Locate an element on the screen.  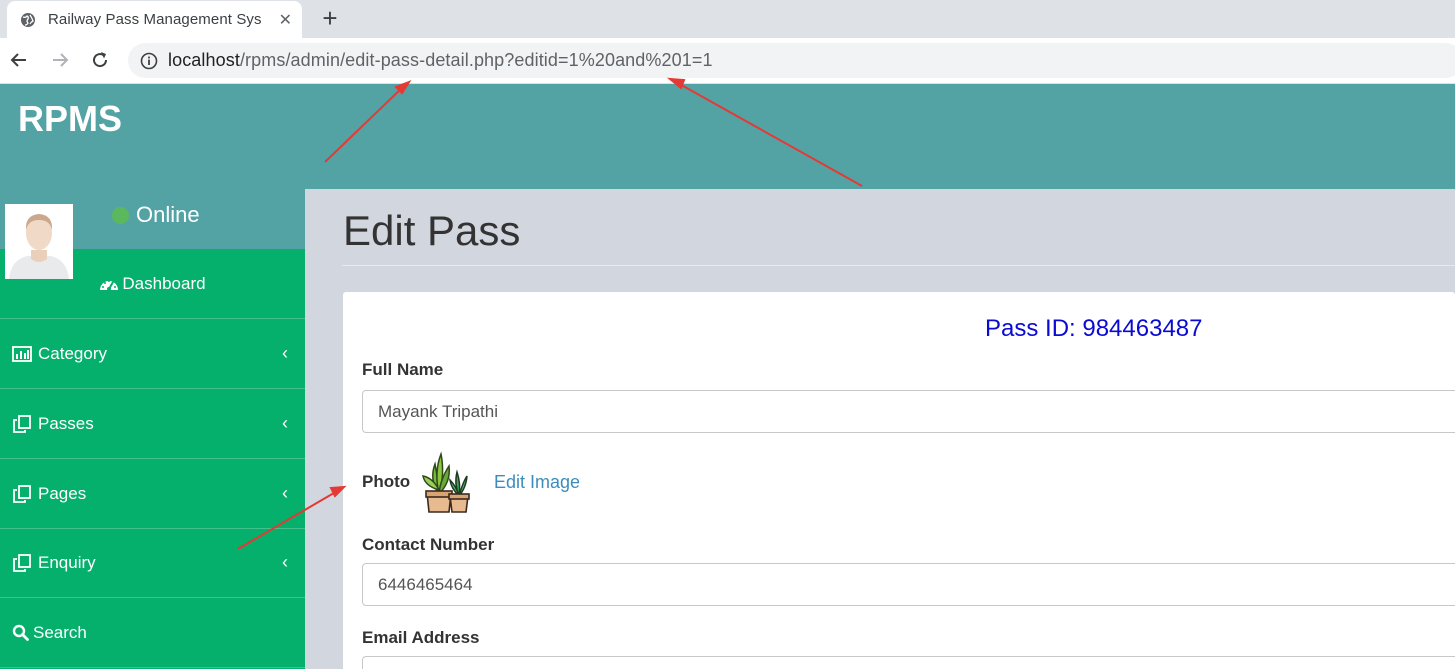
pass-id-heading: Pass ID: 984463487 is located at coordinates (1094, 328).